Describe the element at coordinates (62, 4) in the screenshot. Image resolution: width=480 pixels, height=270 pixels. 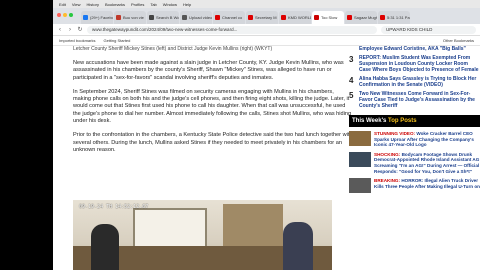
I see `menu-item: Edit` at that location.